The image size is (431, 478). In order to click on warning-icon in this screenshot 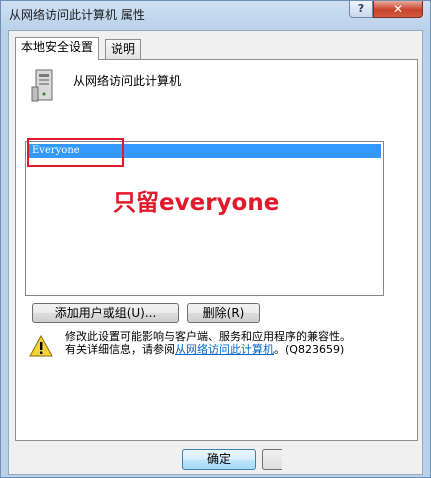, I will do `click(41, 346)`.